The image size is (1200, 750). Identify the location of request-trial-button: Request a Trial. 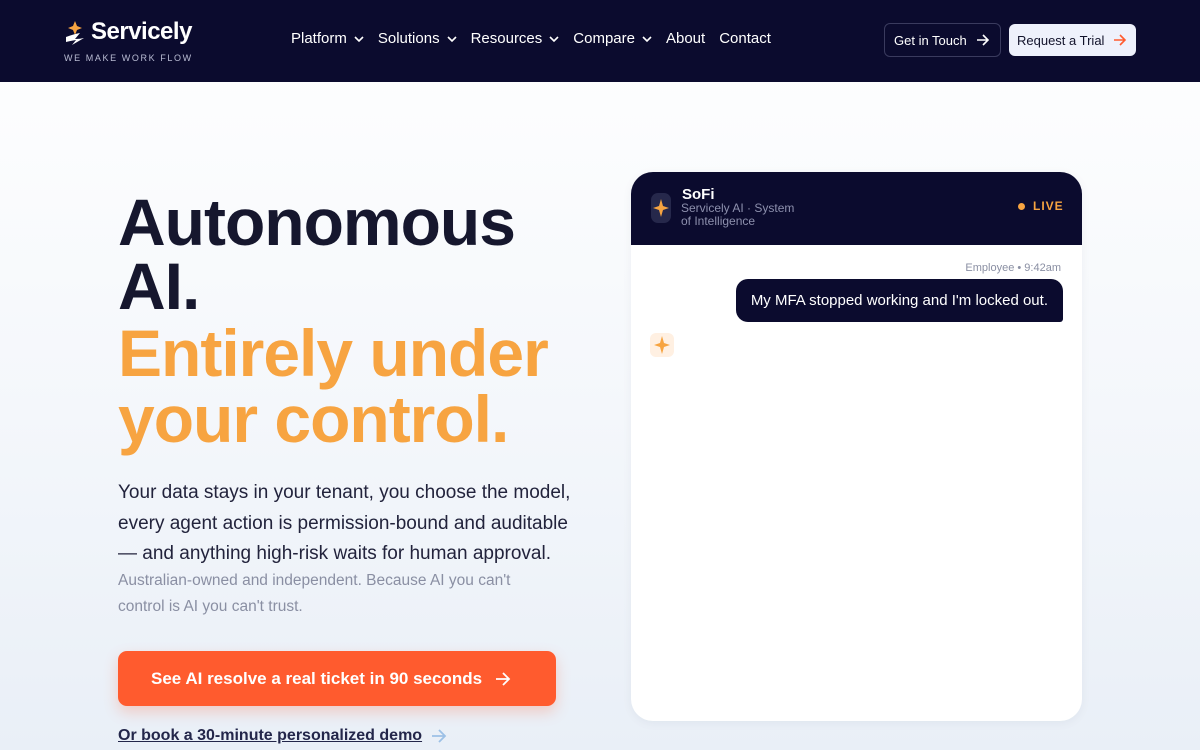
(1072, 40).